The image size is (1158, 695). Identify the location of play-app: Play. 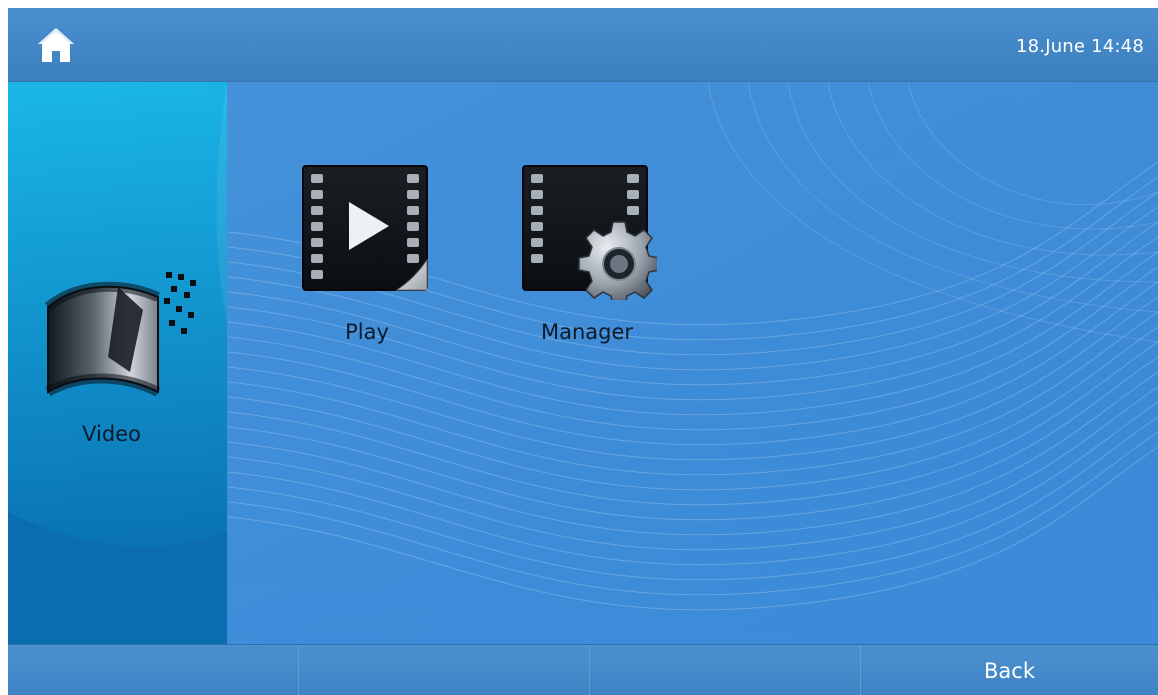
(367, 260).